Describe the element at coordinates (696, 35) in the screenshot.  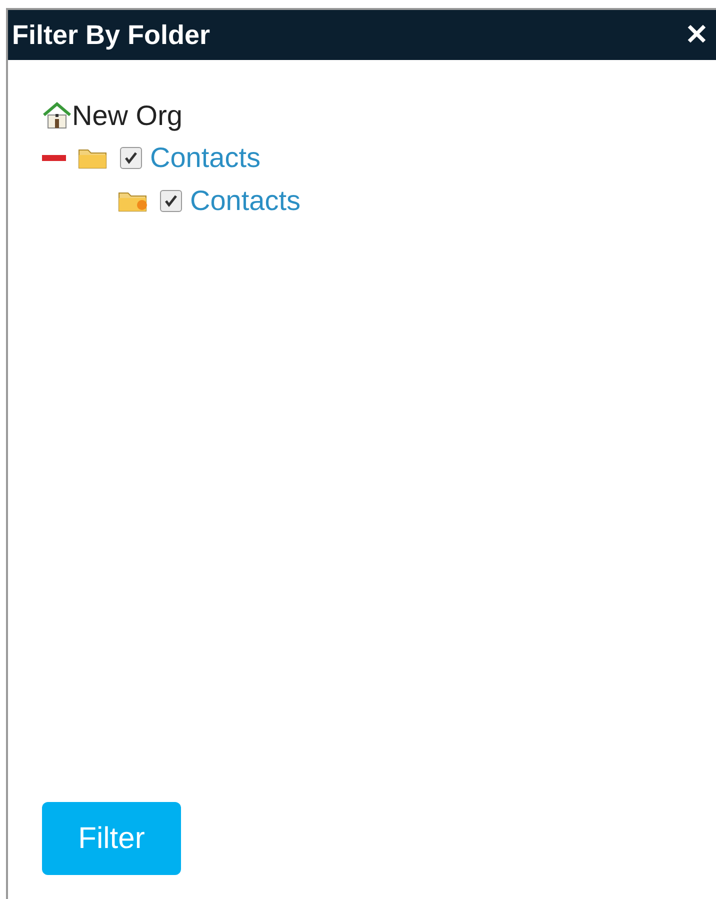
I see `close-button: ✕` at that location.